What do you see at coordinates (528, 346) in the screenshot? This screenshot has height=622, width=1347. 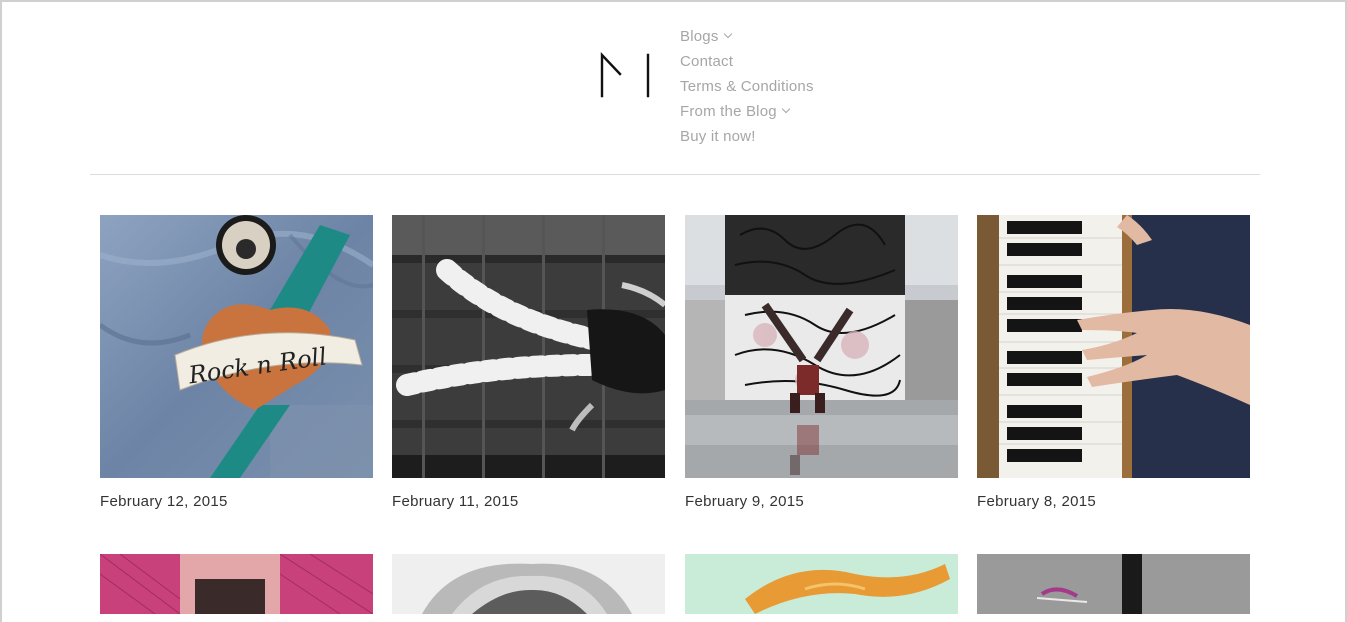 I see `striped-stockings-on-stairs-photo` at bounding box center [528, 346].